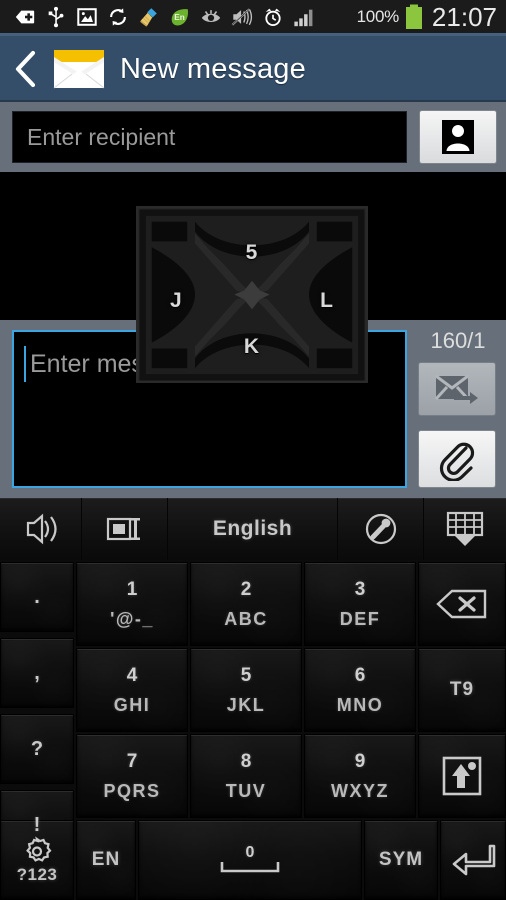 This screenshot has width=506, height=900. I want to click on english-keyboard-icon: En, so click(180, 16).